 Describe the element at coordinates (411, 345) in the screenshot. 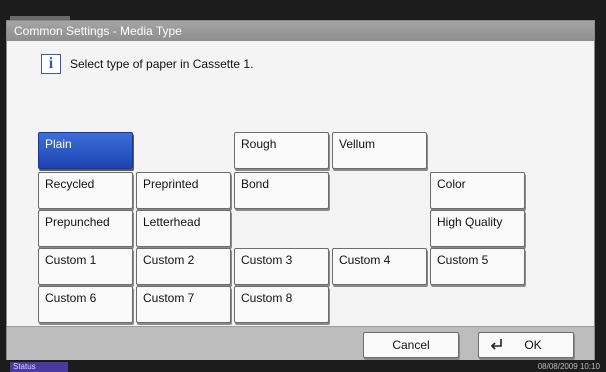

I see `cancel-button: Cancel` at that location.